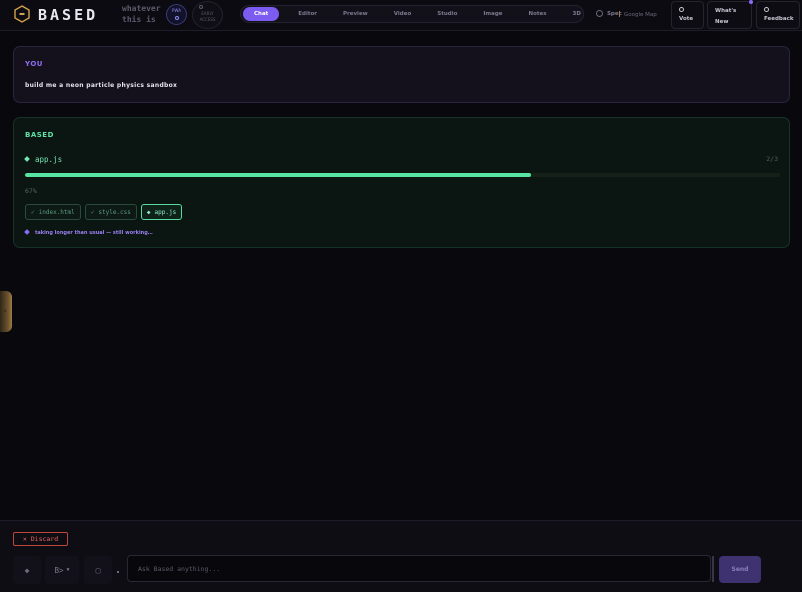 This screenshot has width=802, height=592. I want to click on file-chips: ✓ index.html ✓ style.css ◆ app.js, so click(105, 212).